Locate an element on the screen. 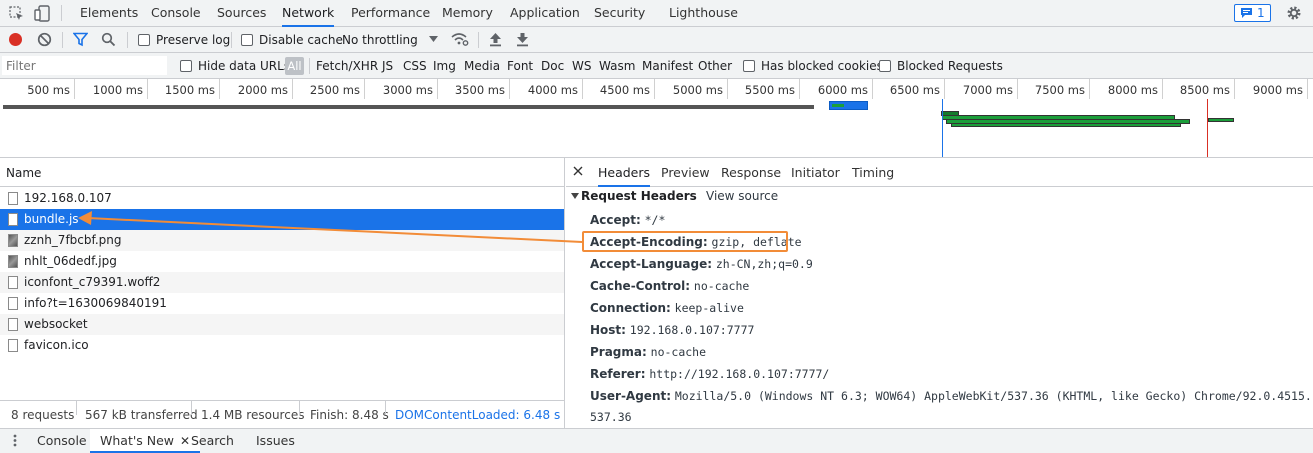 Image resolution: width=1313 pixels, height=453 pixels. drawer-tab-issues: Issues is located at coordinates (275, 441).